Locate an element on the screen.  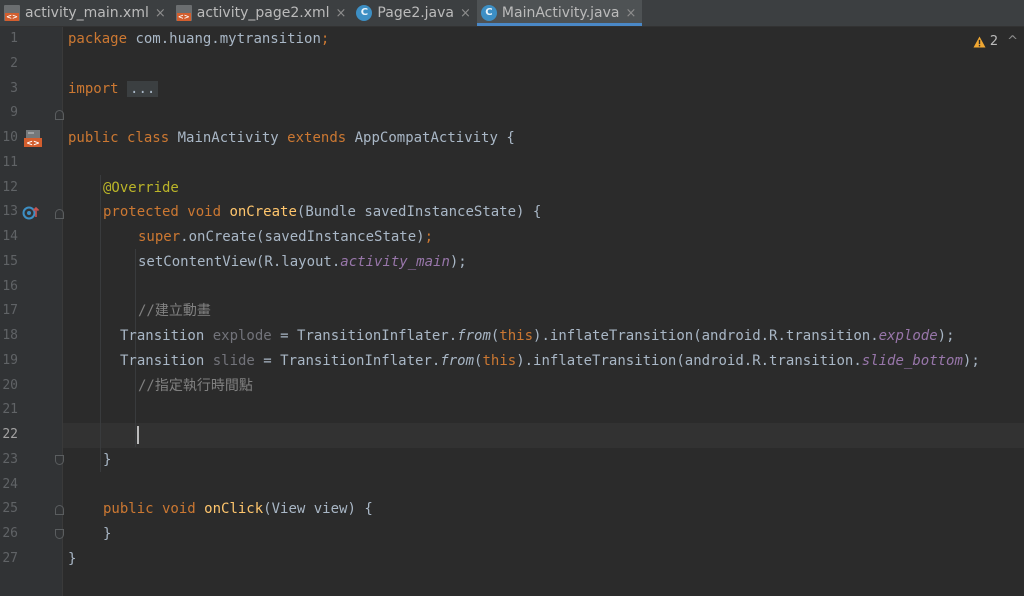
tab-page2-java: C Page2.java × is located at coordinates (414, 13).